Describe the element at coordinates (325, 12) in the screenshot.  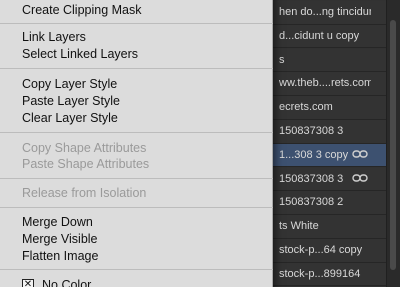
I see `layer-name: hen do...ng tincidunt u` at that location.